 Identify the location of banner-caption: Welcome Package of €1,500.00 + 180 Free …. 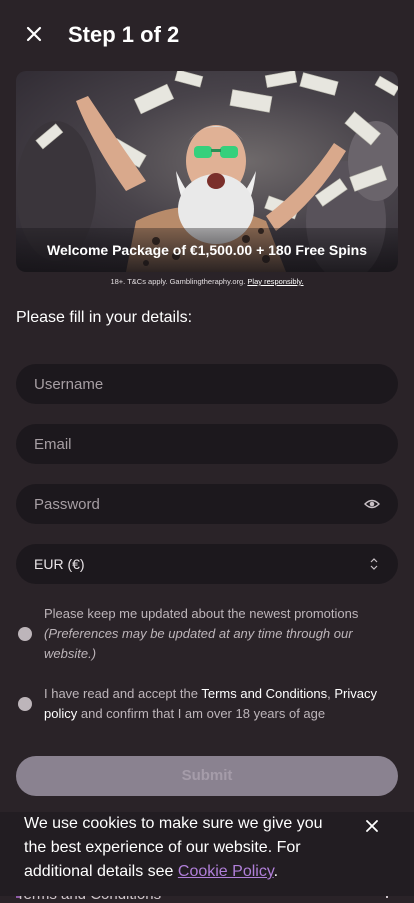
(207, 250).